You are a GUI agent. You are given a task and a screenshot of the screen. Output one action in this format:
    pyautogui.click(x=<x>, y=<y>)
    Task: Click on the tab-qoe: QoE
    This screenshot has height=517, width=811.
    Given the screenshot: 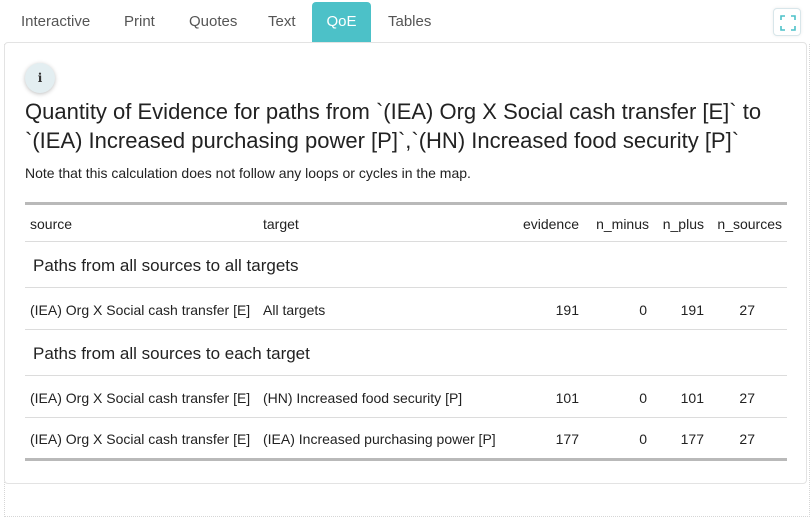 What is the action you would take?
    pyautogui.click(x=341, y=22)
    